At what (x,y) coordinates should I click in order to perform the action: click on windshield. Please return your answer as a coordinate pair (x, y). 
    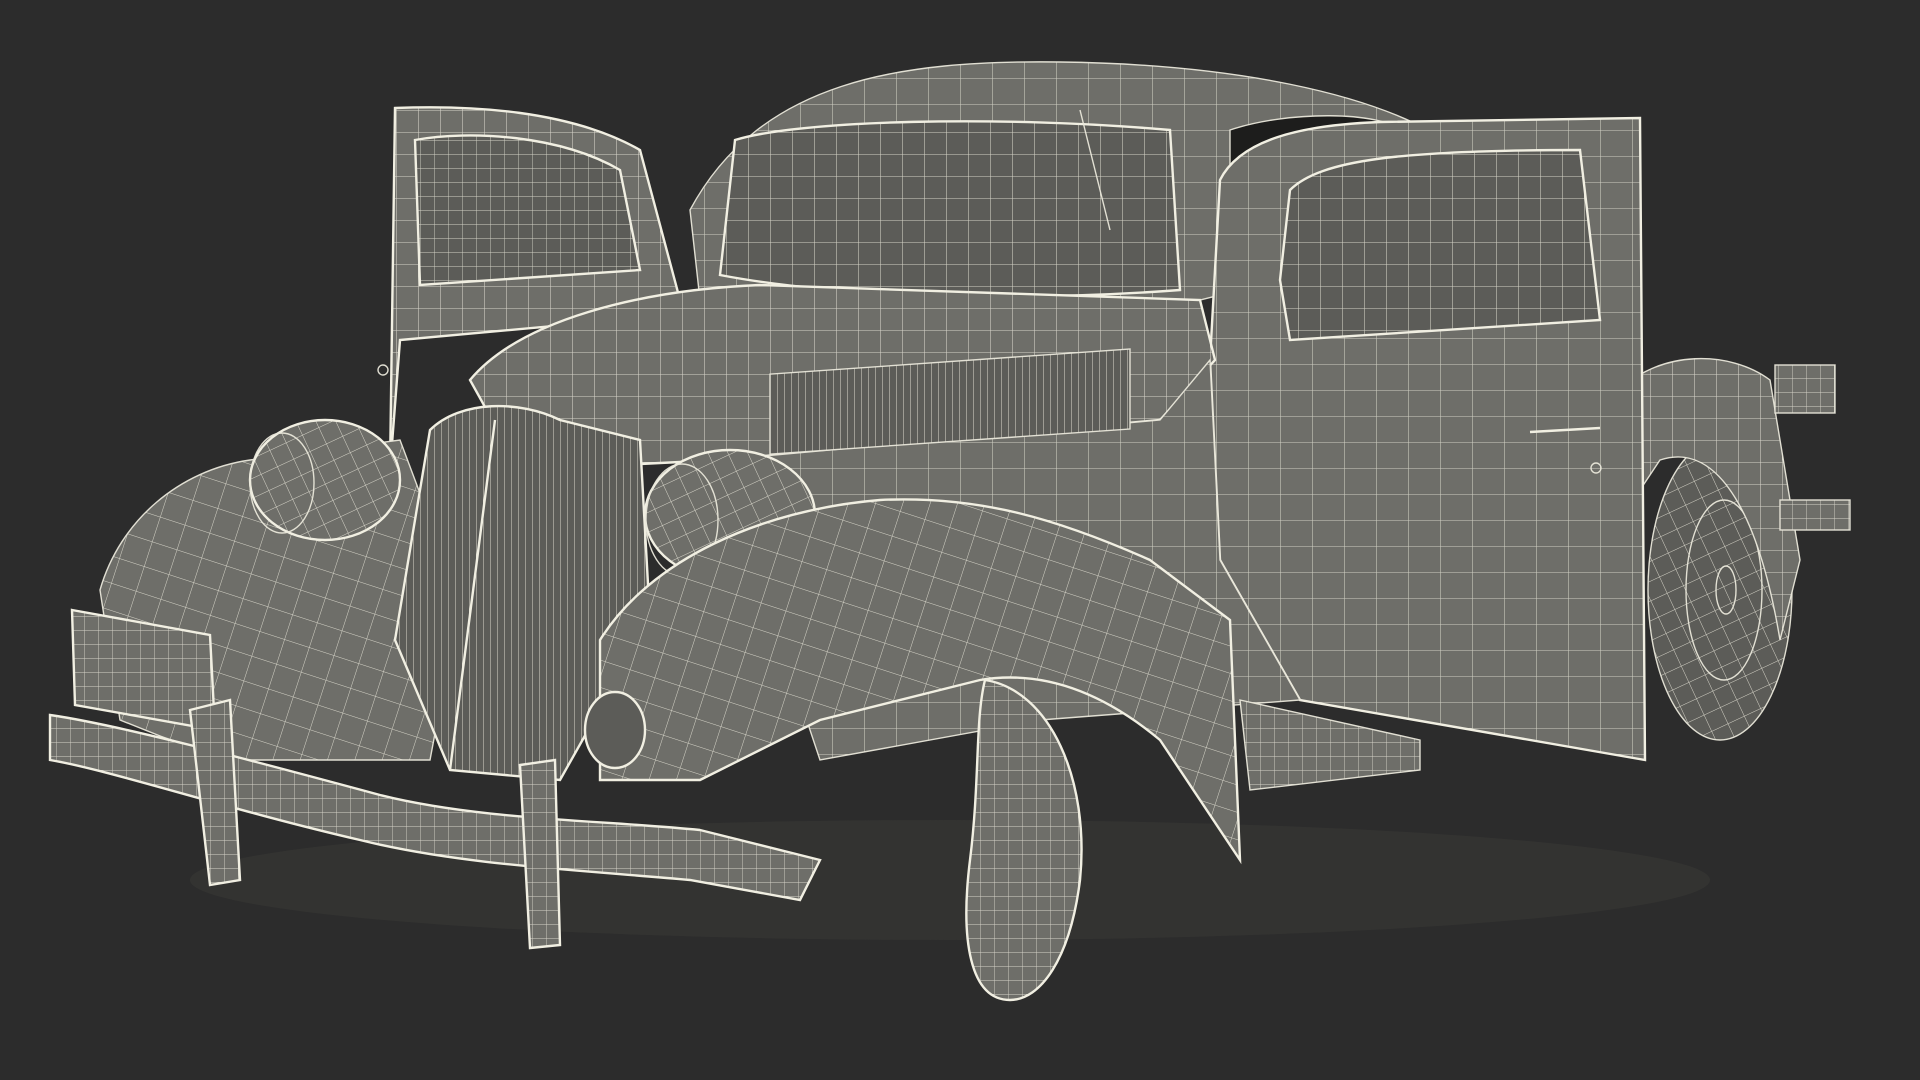
    Looking at the image, I should click on (950, 203).